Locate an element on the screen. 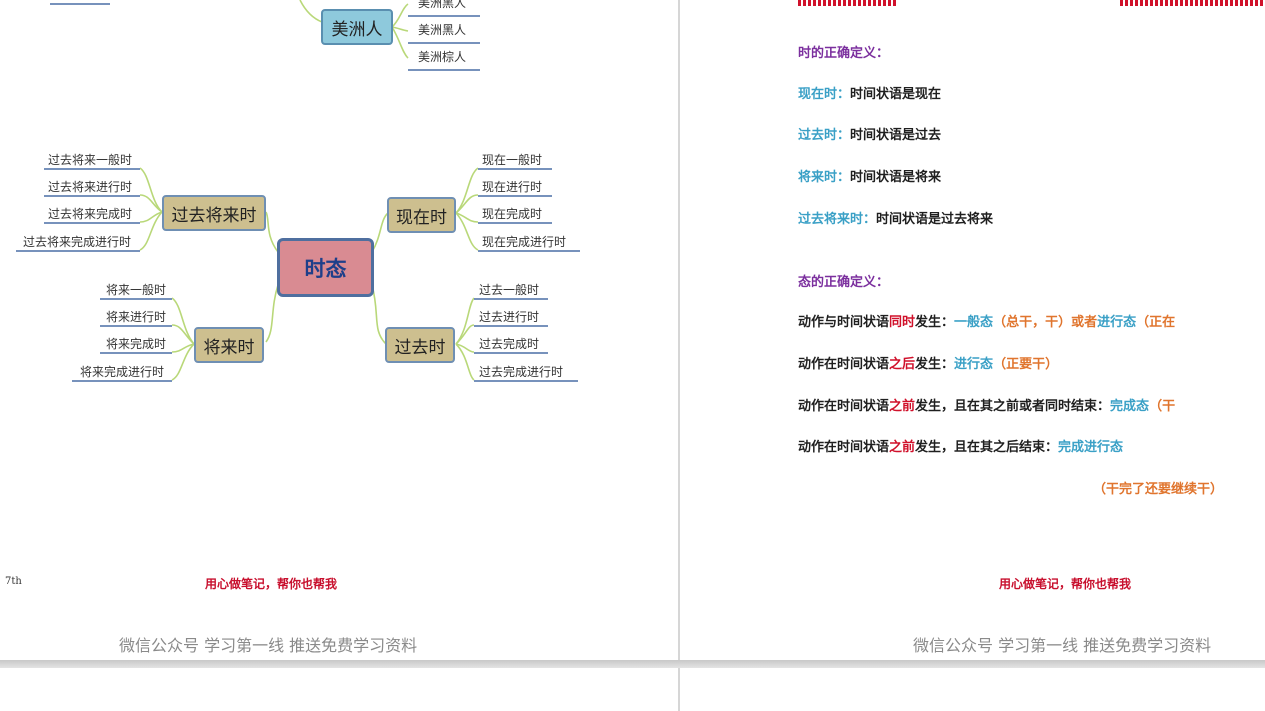 Image resolution: width=1265 pixels, height=711 pixels. aspect-term: 完成态 is located at coordinates (1130, 406).